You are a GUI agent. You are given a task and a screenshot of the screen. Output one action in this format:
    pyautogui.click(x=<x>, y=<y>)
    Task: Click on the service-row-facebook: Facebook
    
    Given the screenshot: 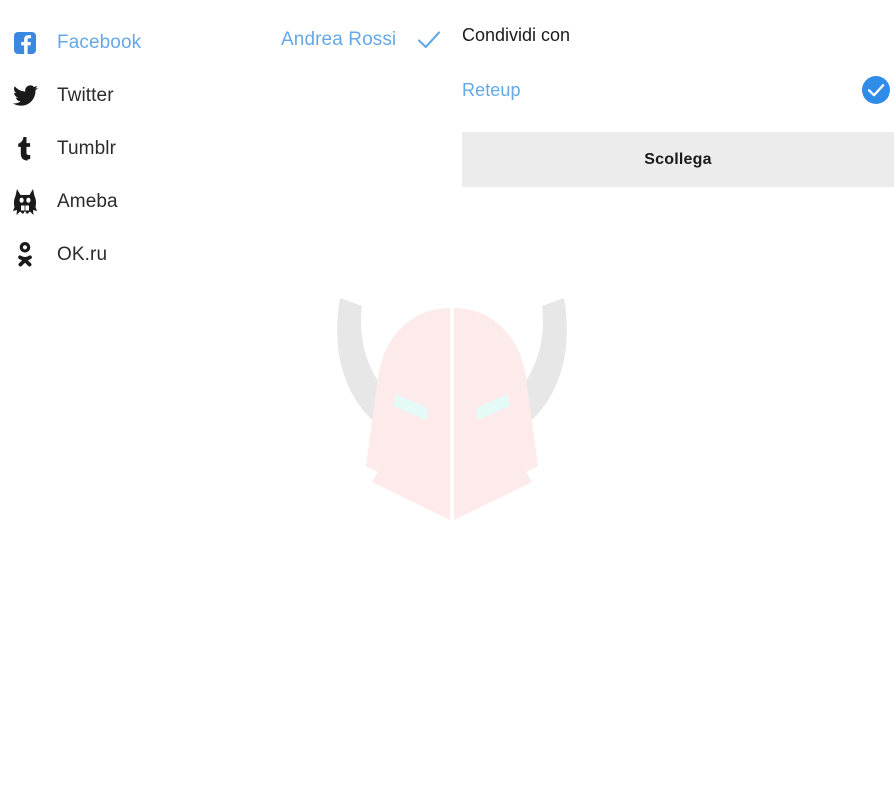 What is the action you would take?
    pyautogui.click(x=135, y=42)
    